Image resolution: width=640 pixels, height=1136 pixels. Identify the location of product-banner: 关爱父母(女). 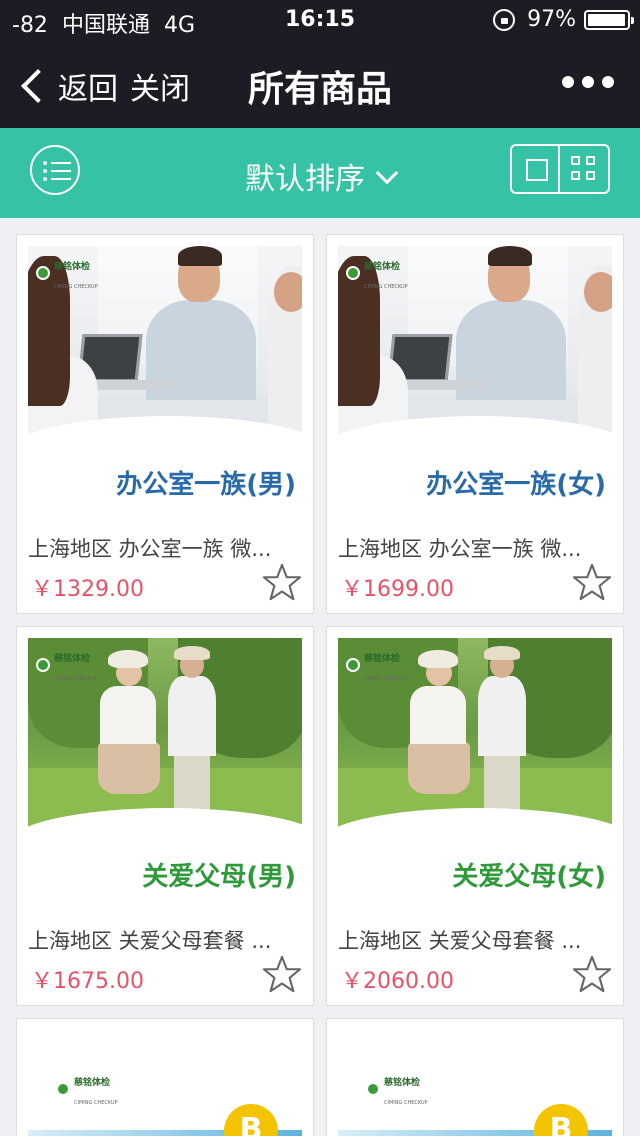
(529, 877).